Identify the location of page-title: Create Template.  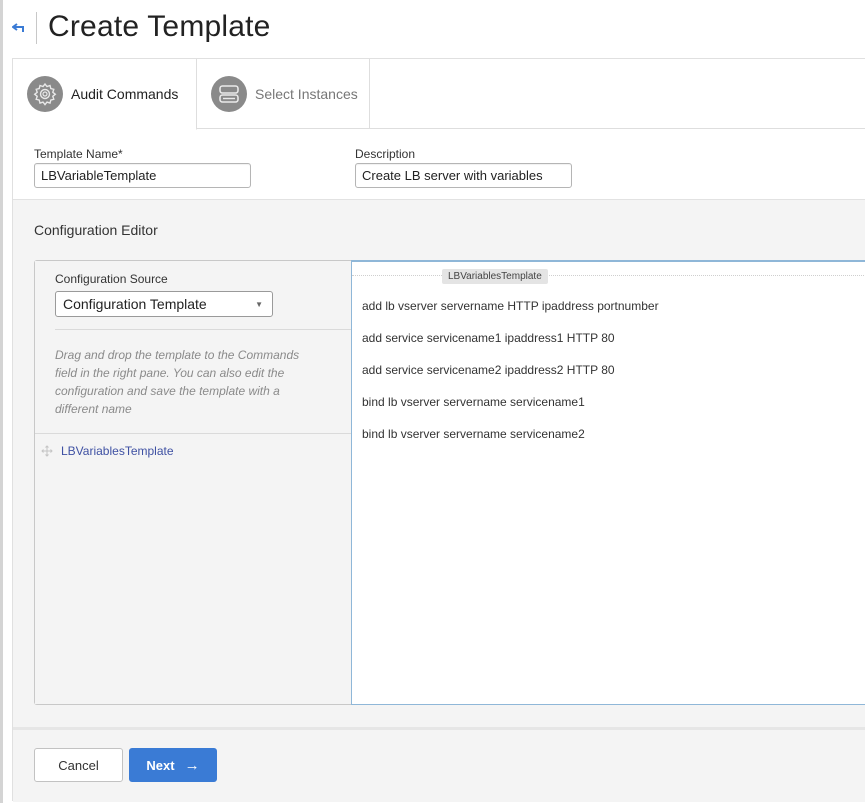
(159, 26).